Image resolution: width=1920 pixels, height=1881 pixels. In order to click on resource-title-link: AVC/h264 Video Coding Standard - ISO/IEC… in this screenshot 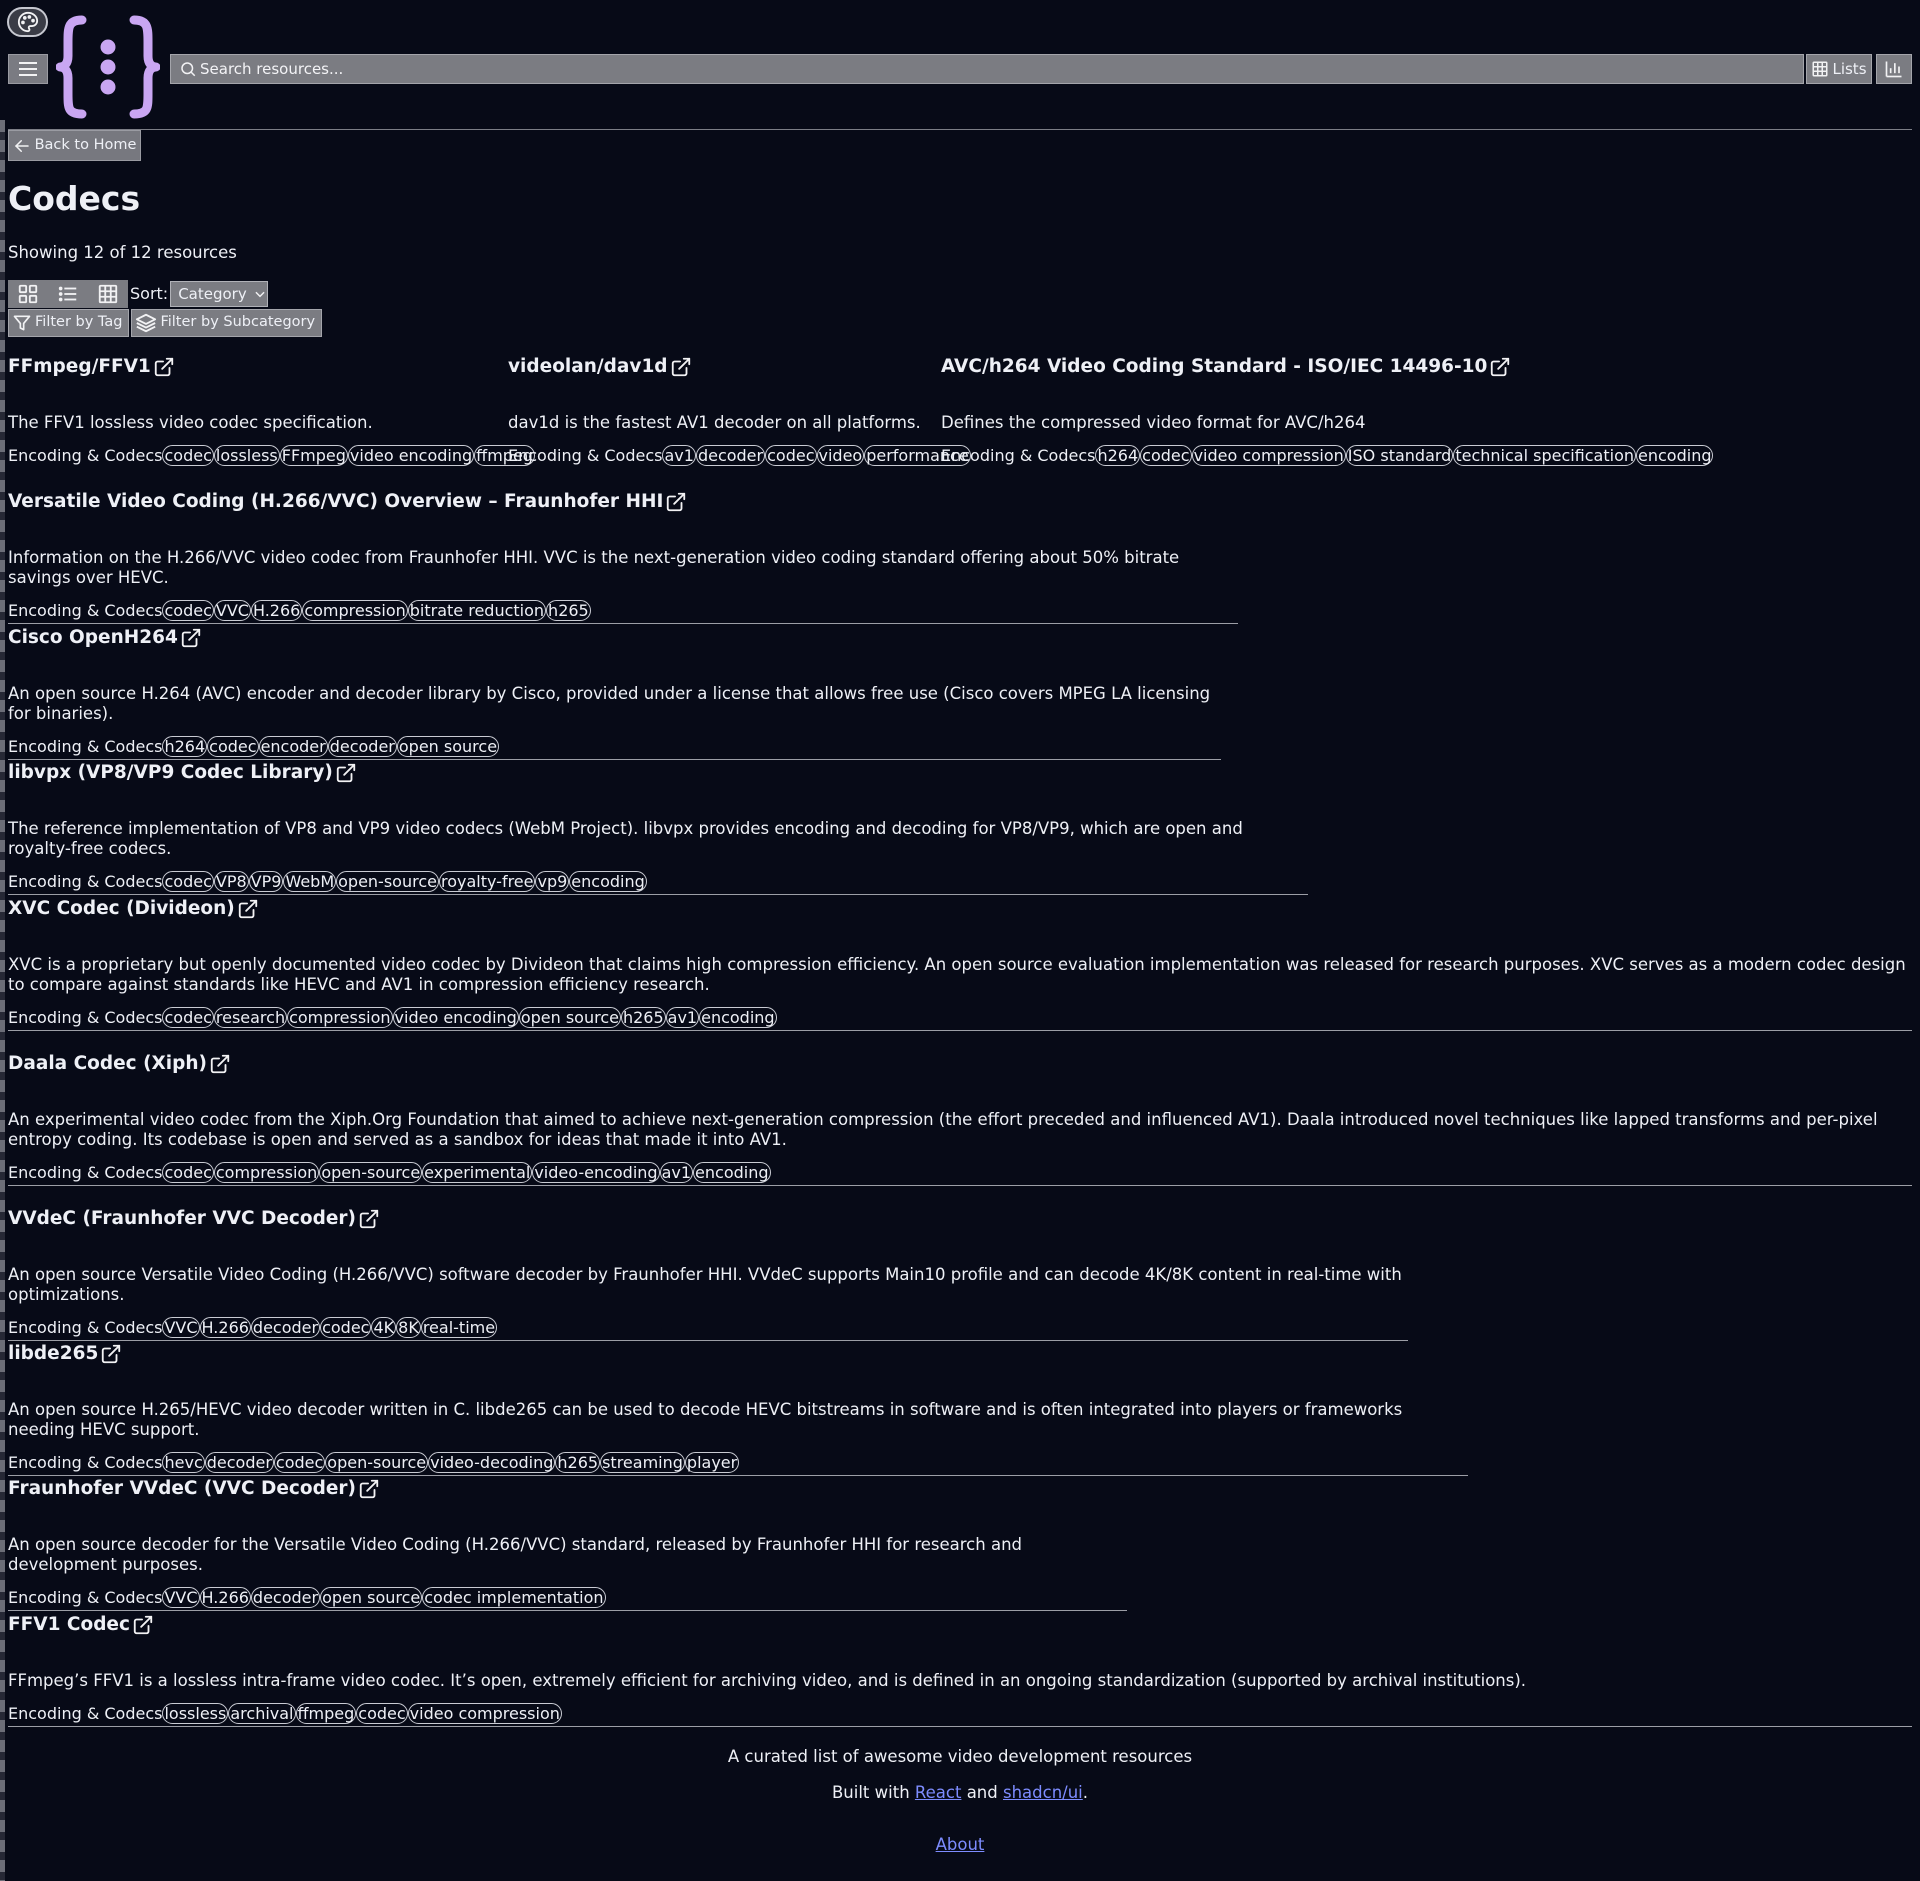, I will do `click(1327, 367)`.